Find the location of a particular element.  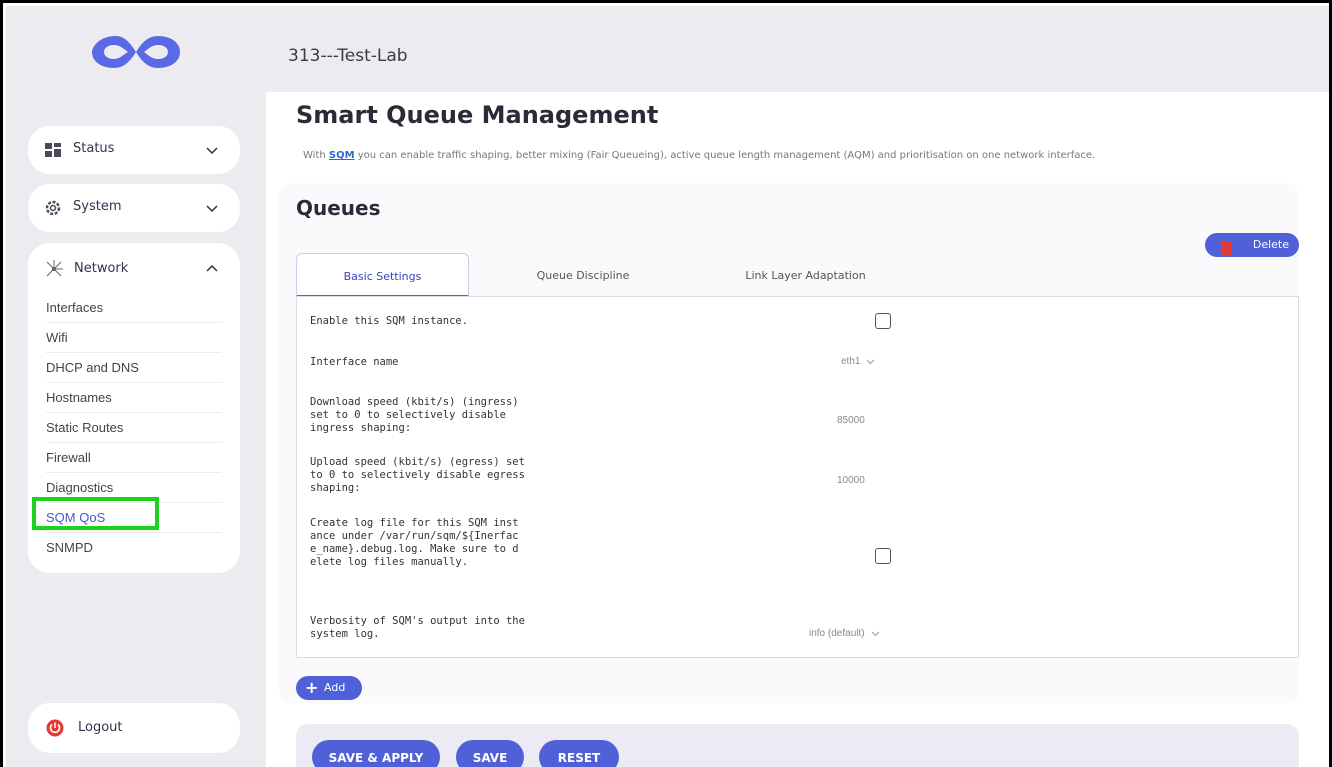

sidebar-item-system: System is located at coordinates (134, 208).